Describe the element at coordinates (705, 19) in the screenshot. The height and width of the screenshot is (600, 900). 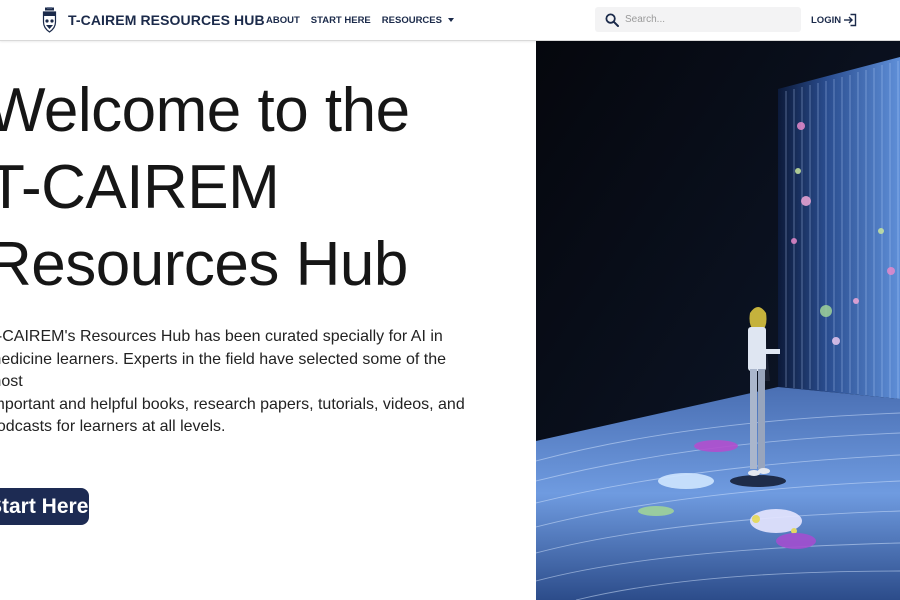
I see `search-input` at that location.